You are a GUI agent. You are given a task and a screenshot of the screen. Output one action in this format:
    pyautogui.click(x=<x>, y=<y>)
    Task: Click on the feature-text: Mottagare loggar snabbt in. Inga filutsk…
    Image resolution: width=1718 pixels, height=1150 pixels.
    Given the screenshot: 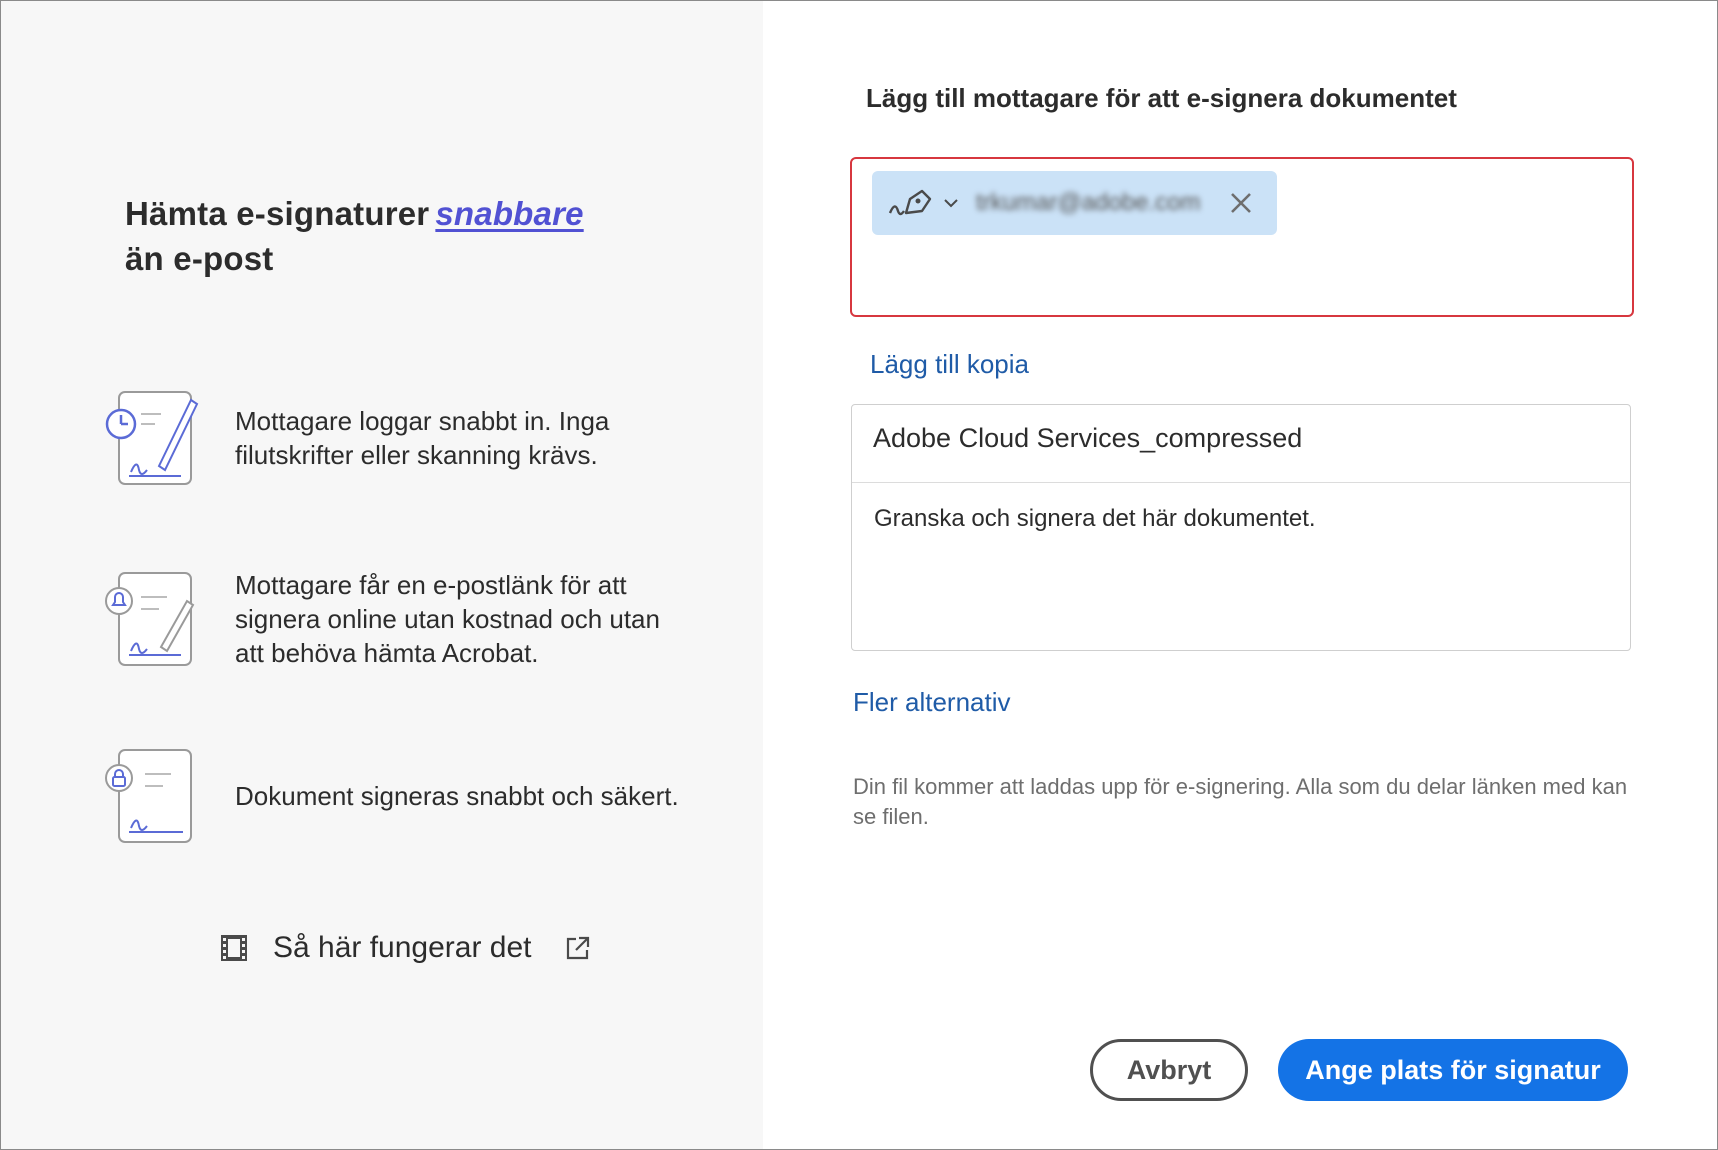 What is the action you would take?
    pyautogui.click(x=422, y=438)
    